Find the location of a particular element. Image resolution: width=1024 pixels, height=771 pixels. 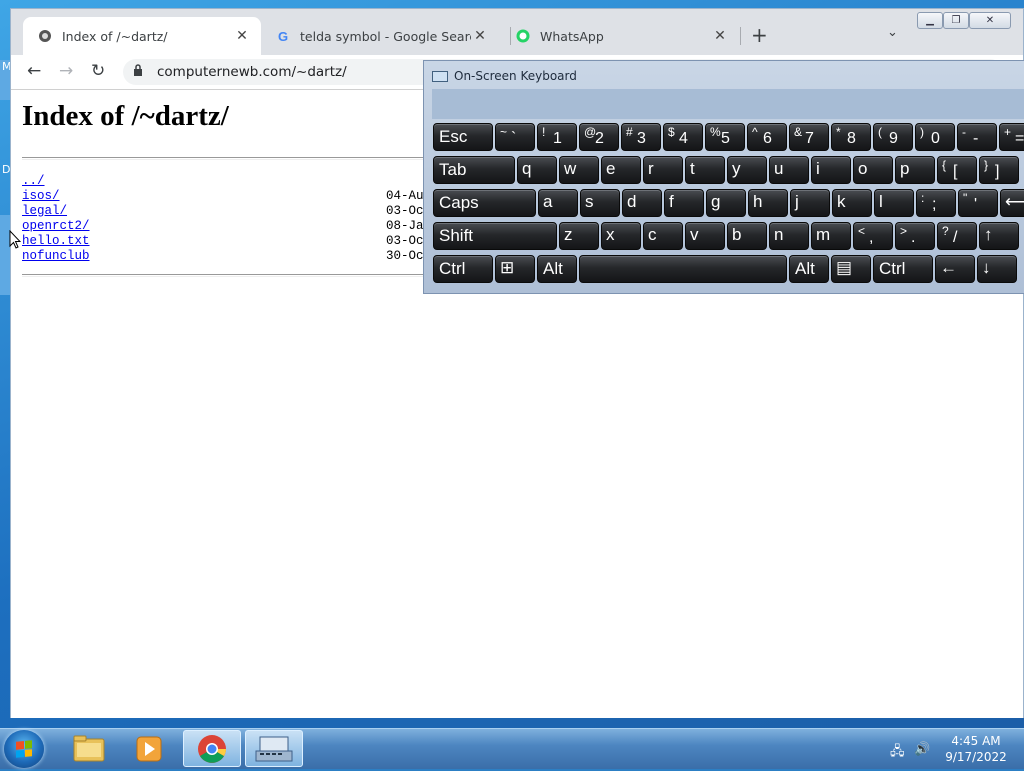

key-label: u is located at coordinates (779, 168).